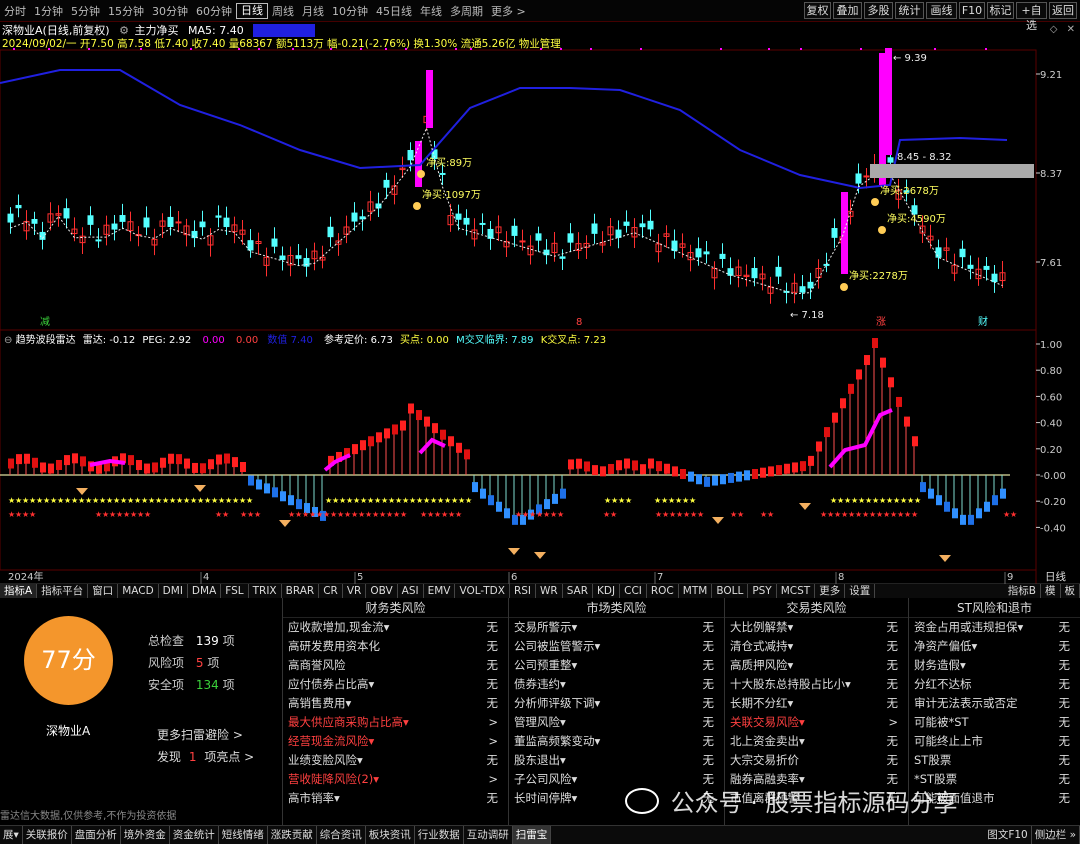 Image resolution: width=1080 pixels, height=844 pixels. Describe the element at coordinates (1022, 591) in the screenshot. I see `indicator-tab-right: 指标B` at that location.